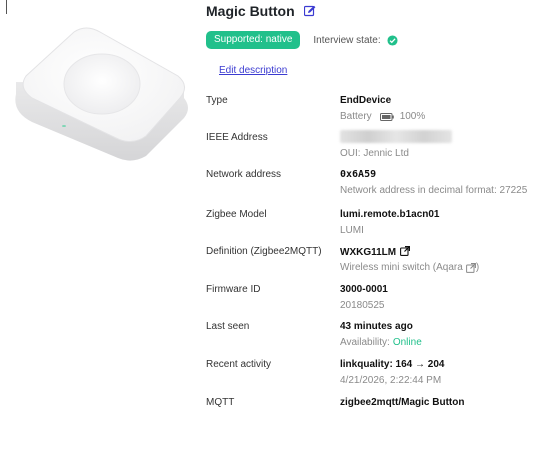  Describe the element at coordinates (236, 214) in the screenshot. I see `model-label: Zigbee Model` at that location.